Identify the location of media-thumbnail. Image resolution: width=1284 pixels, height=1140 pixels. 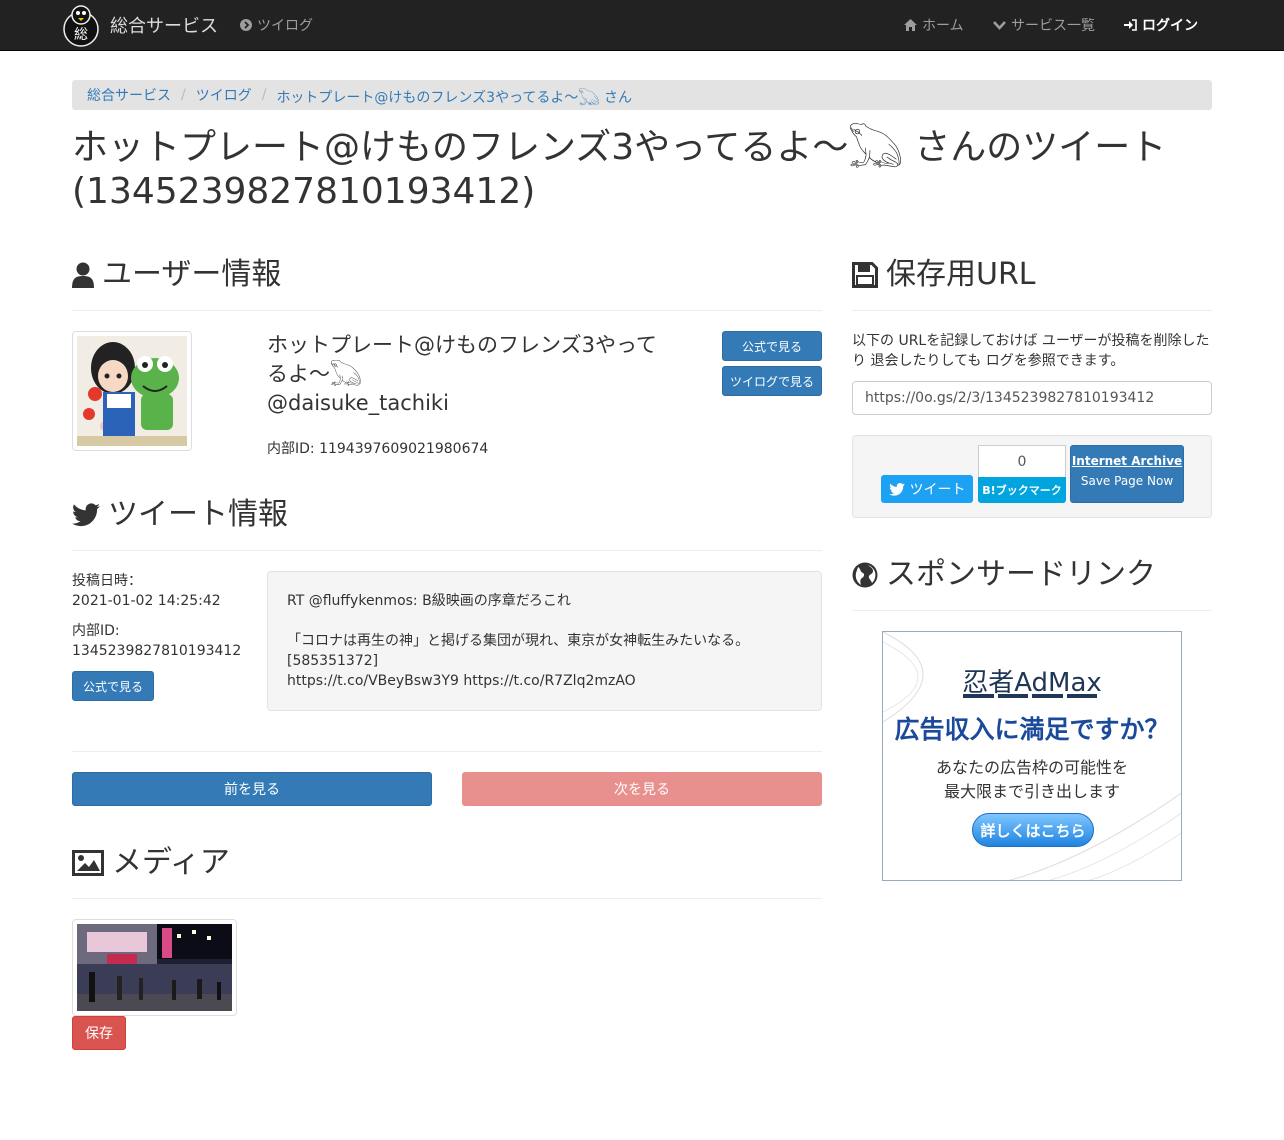
(154, 967).